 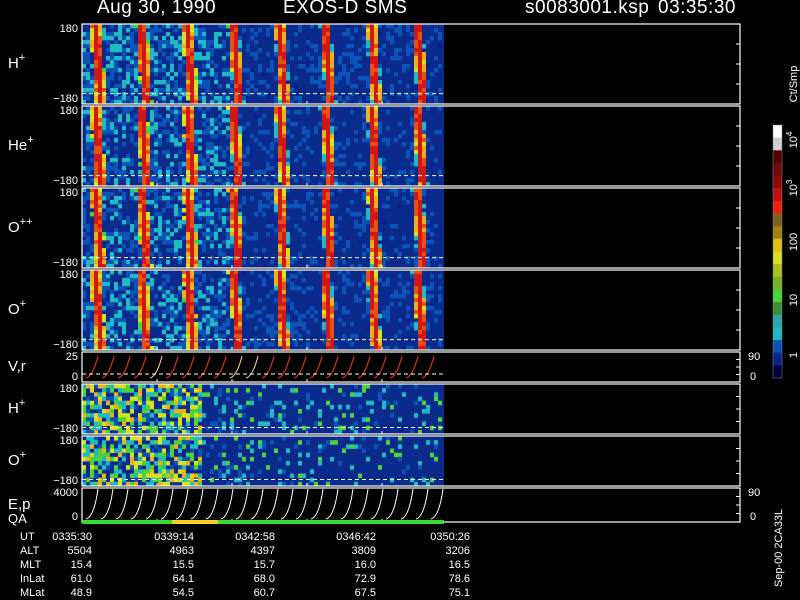 What do you see at coordinates (21, 144) in the screenshot?
I see `species-label: He+` at bounding box center [21, 144].